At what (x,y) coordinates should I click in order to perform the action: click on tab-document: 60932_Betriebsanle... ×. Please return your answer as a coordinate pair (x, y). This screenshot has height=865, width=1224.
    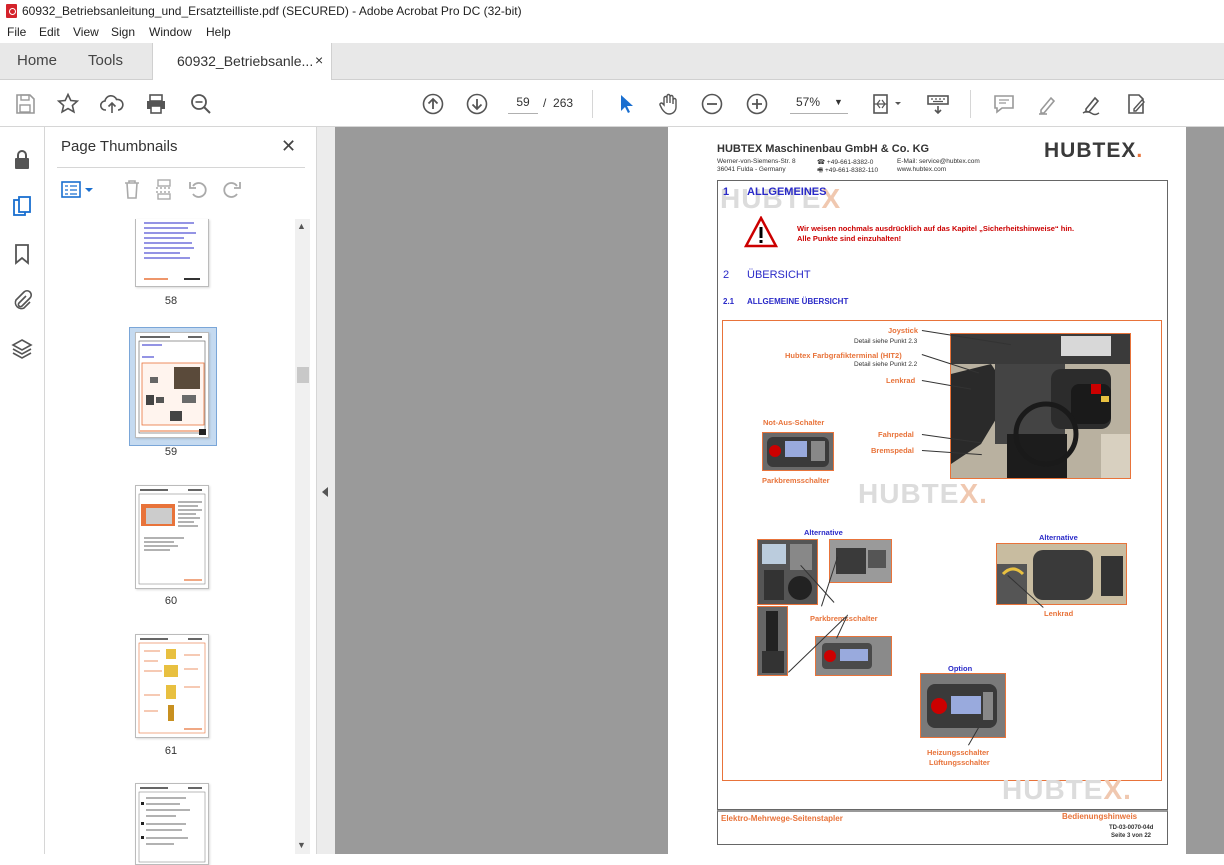
    Looking at the image, I should click on (242, 61).